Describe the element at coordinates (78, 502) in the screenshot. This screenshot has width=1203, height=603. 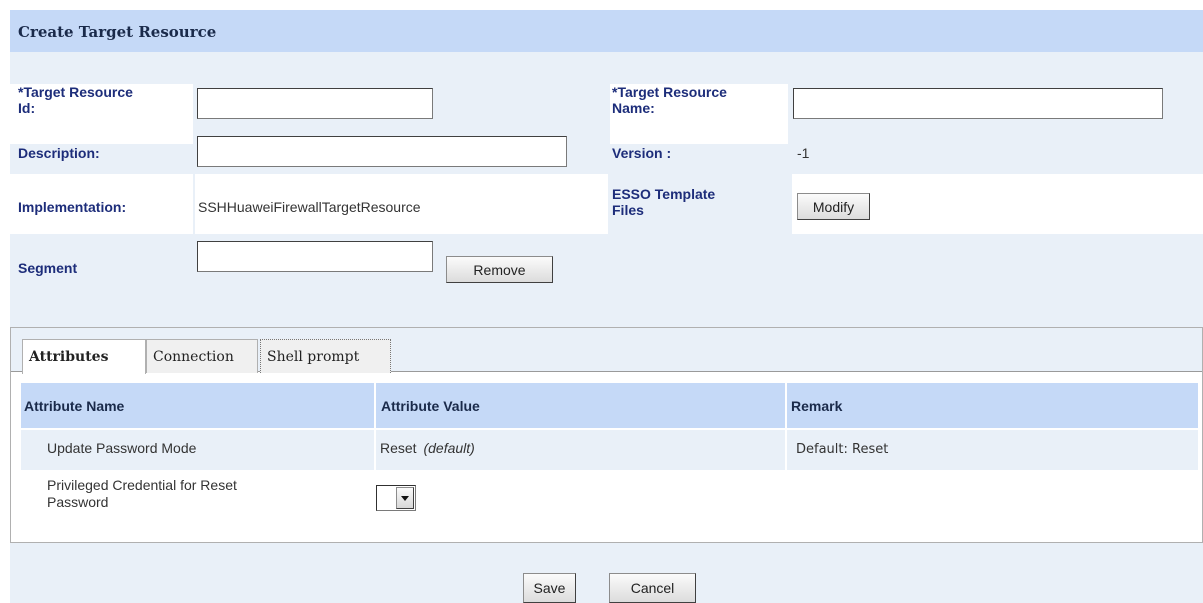
I see `attribute-name-line2: Password` at that location.